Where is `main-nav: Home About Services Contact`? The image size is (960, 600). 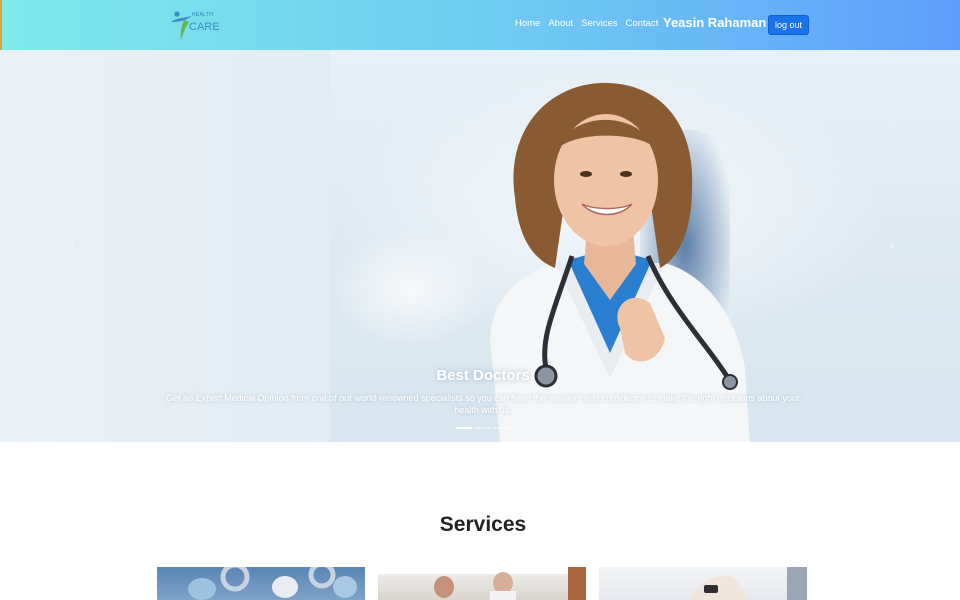 main-nav: Home About Services Contact is located at coordinates (590, 24).